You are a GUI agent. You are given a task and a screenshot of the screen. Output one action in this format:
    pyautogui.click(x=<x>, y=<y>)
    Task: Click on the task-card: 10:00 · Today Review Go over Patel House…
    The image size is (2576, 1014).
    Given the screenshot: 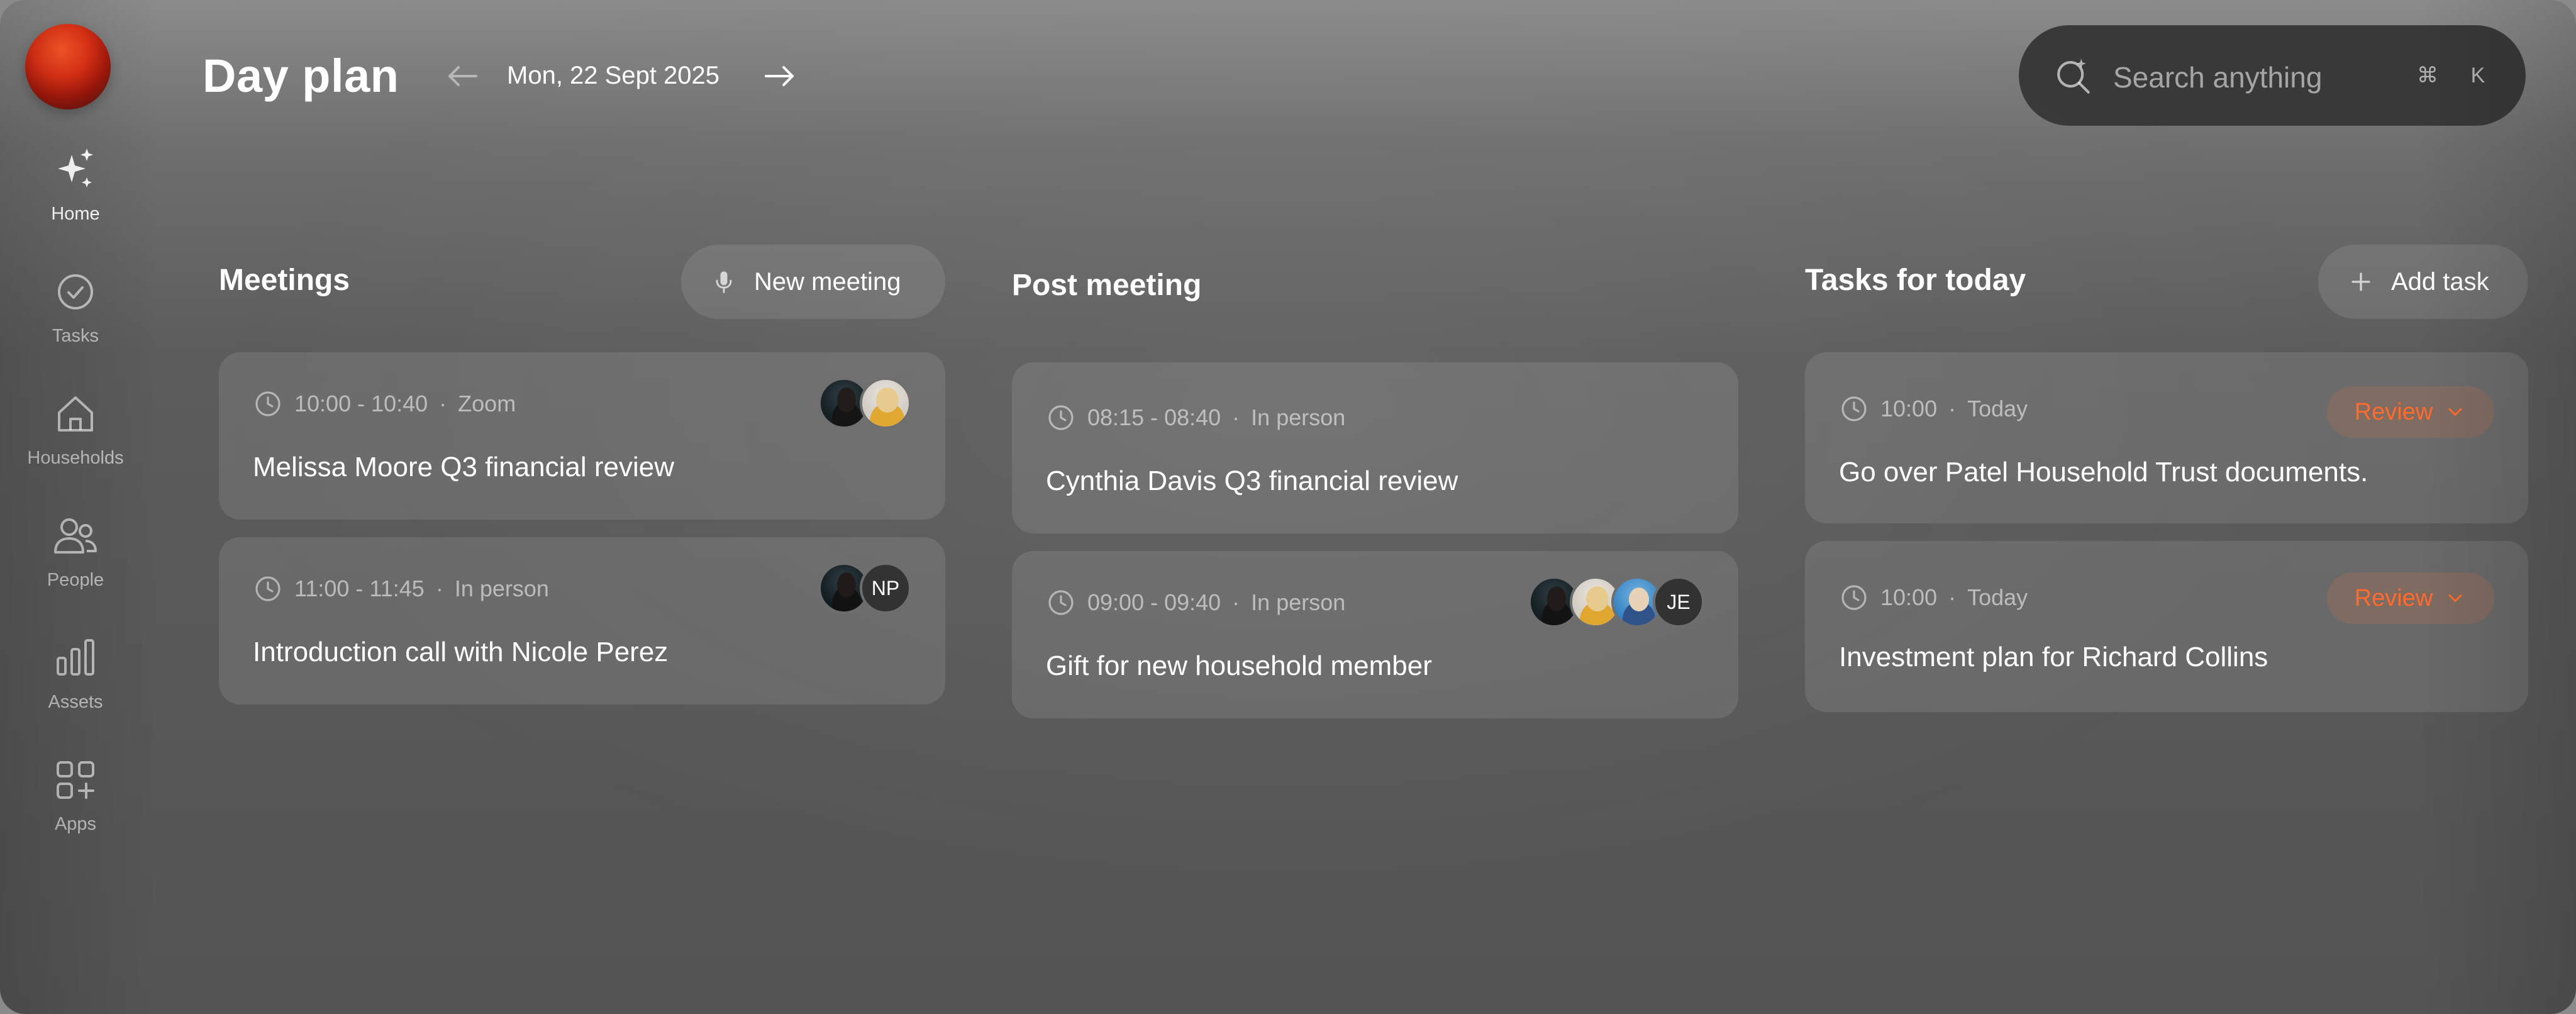 What is the action you would take?
    pyautogui.click(x=2166, y=437)
    